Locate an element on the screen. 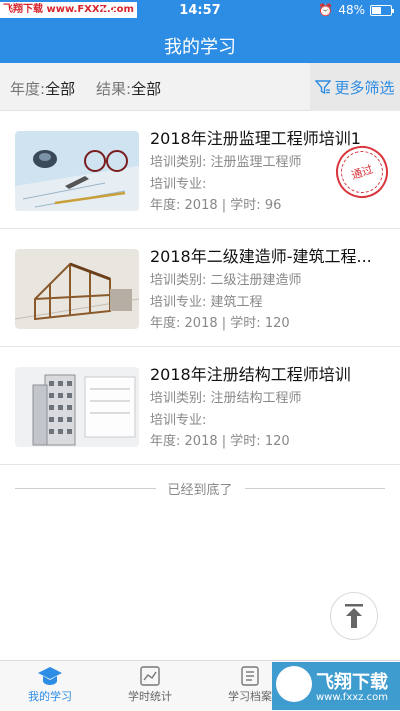 The height and width of the screenshot is (711, 400). watermark-title: 飞翔下载 is located at coordinates (352, 682).